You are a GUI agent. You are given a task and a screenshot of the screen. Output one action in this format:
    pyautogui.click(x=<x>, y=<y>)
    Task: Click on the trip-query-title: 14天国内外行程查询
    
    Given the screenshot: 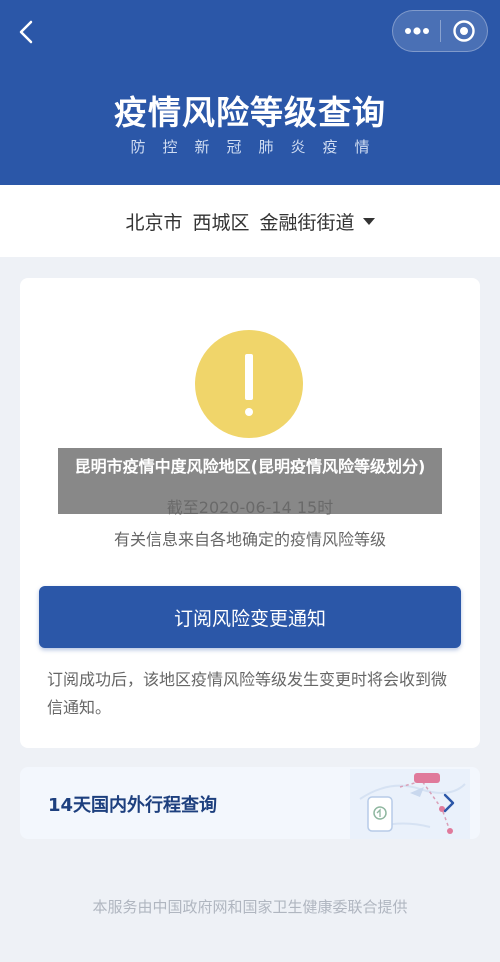 What is the action you would take?
    pyautogui.click(x=133, y=805)
    